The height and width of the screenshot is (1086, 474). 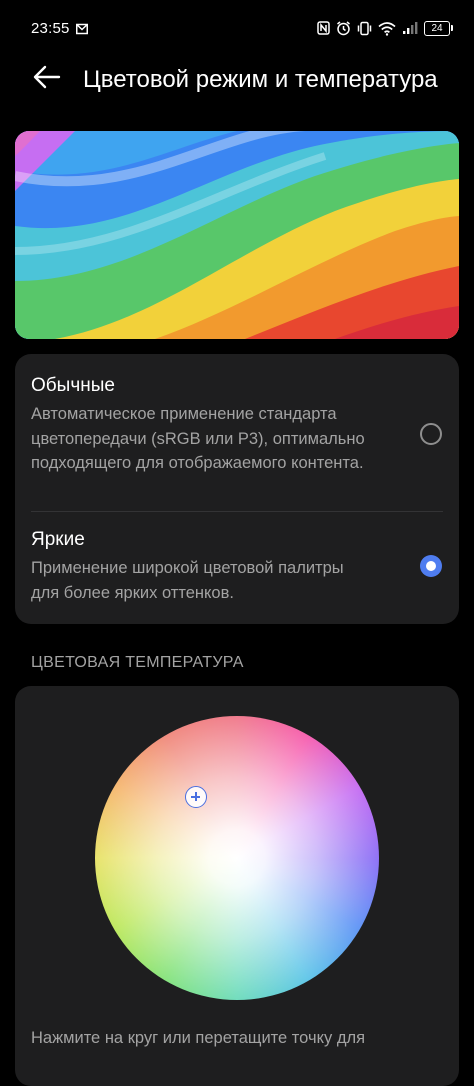 I want to click on signal-icon, so click(x=410, y=28).